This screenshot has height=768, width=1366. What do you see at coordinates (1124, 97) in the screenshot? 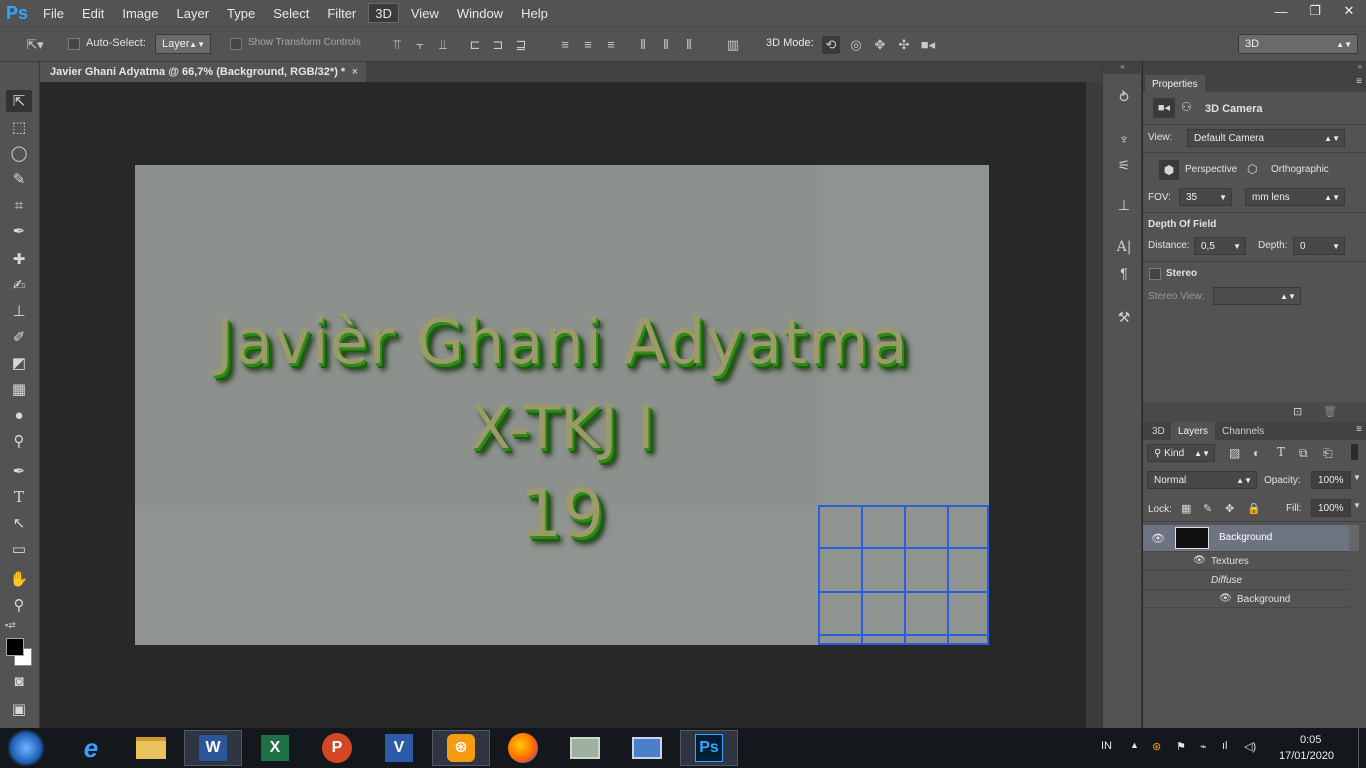
I see `history-panel-icon: ⥁` at bounding box center [1124, 97].